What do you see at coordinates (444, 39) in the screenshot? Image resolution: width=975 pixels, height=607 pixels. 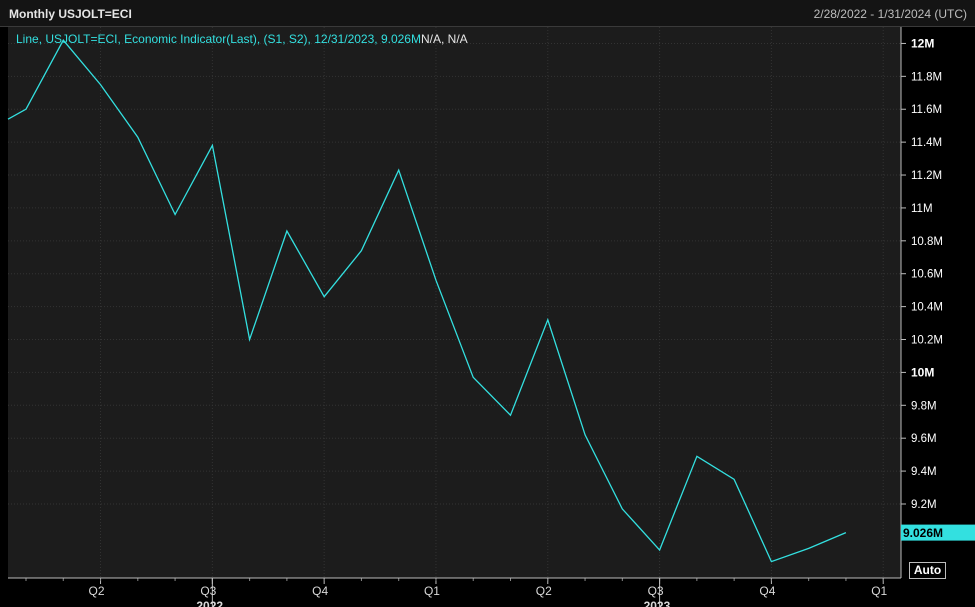 I see `legend-na-text: N/A, N/A` at bounding box center [444, 39].